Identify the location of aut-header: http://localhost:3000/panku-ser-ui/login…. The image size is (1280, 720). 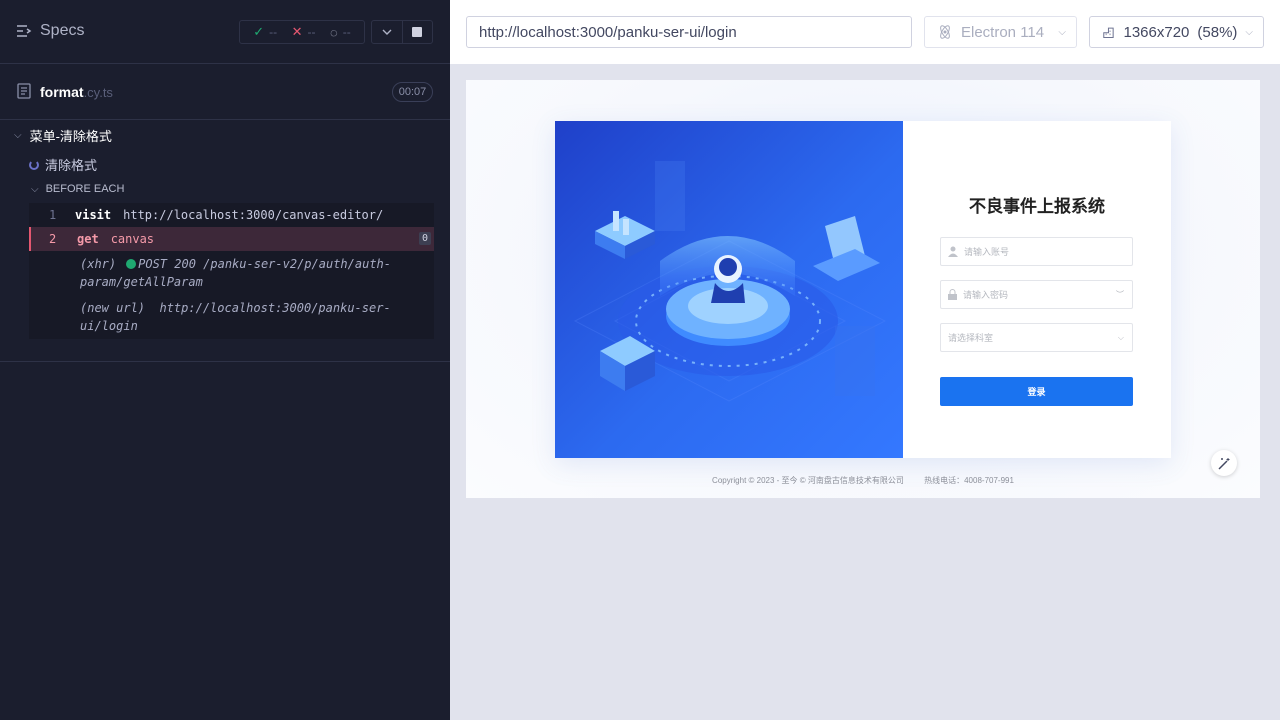
(865, 32).